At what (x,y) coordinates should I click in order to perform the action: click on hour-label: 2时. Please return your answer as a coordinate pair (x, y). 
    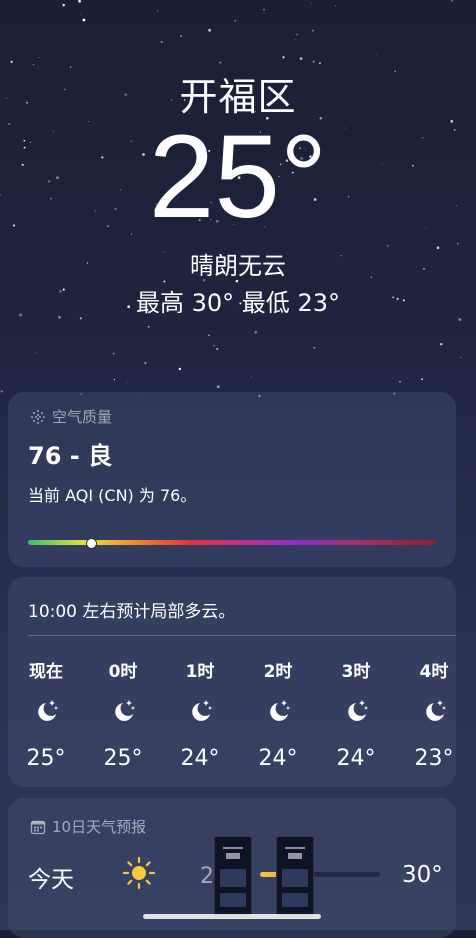
    Looking at the image, I should click on (278, 672).